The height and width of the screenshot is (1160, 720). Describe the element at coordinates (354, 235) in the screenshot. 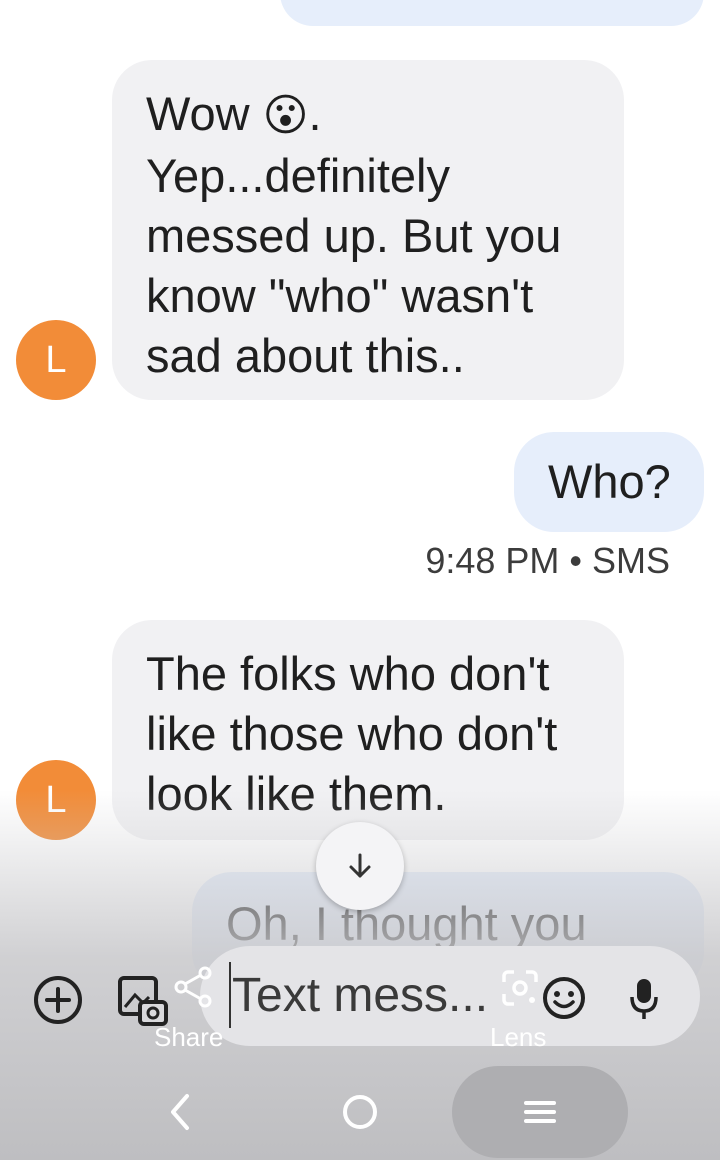

I see `message-line: messed up. But you` at that location.